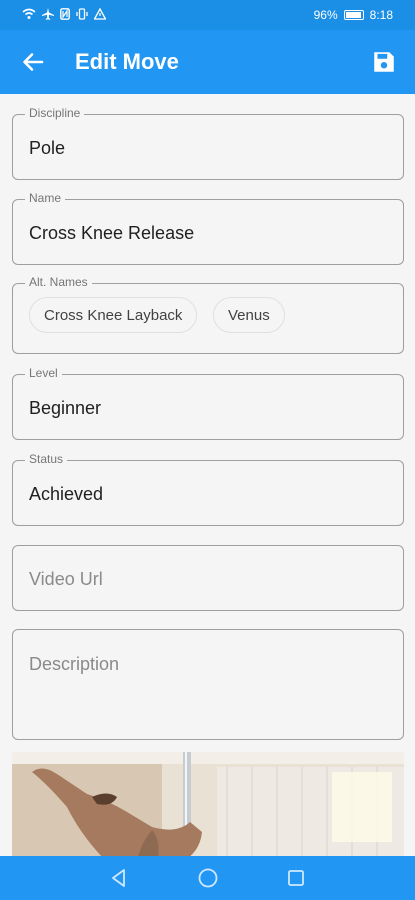  What do you see at coordinates (74, 664) in the screenshot?
I see `description-placeholder: Description` at bounding box center [74, 664].